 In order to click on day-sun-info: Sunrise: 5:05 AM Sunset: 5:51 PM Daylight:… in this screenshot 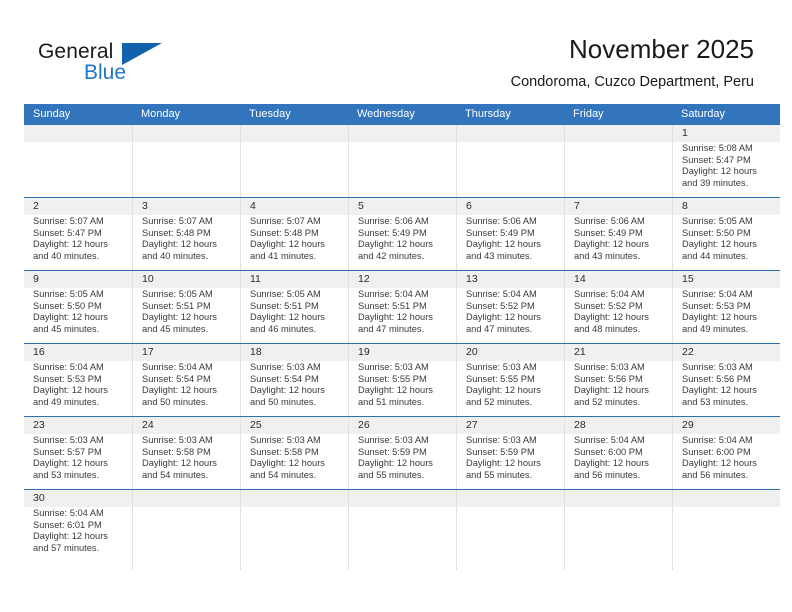, I will do `click(299, 312)`.